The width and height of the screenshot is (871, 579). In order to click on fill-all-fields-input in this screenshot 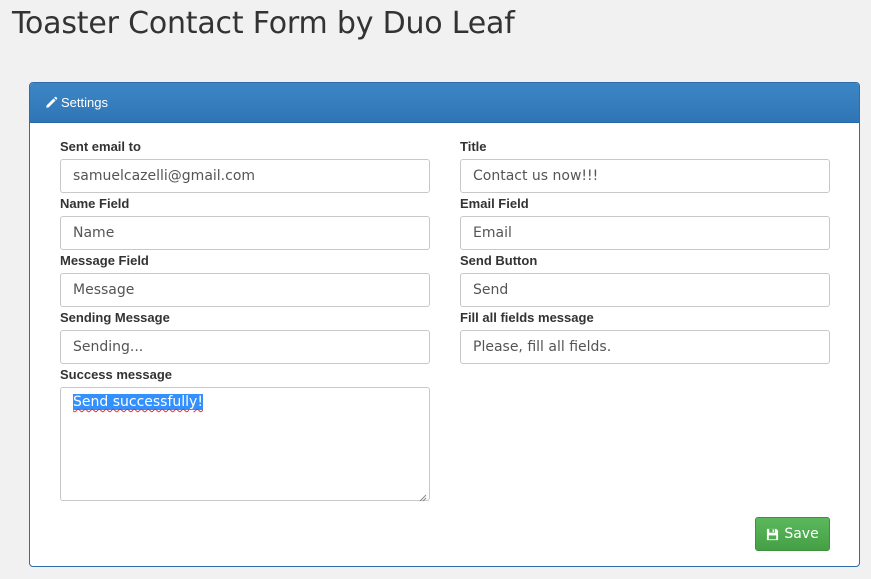, I will do `click(645, 347)`.